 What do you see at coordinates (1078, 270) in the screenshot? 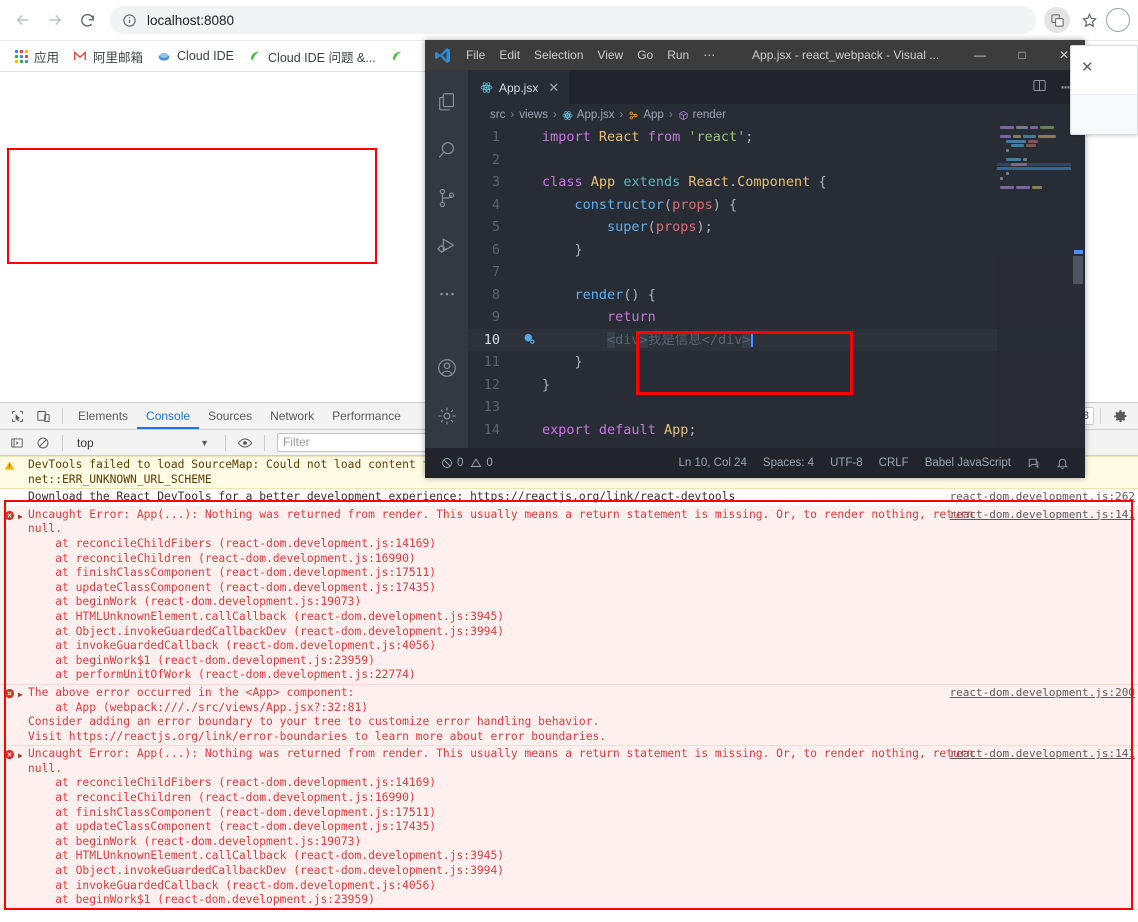
I see `scrollbar-thumb` at bounding box center [1078, 270].